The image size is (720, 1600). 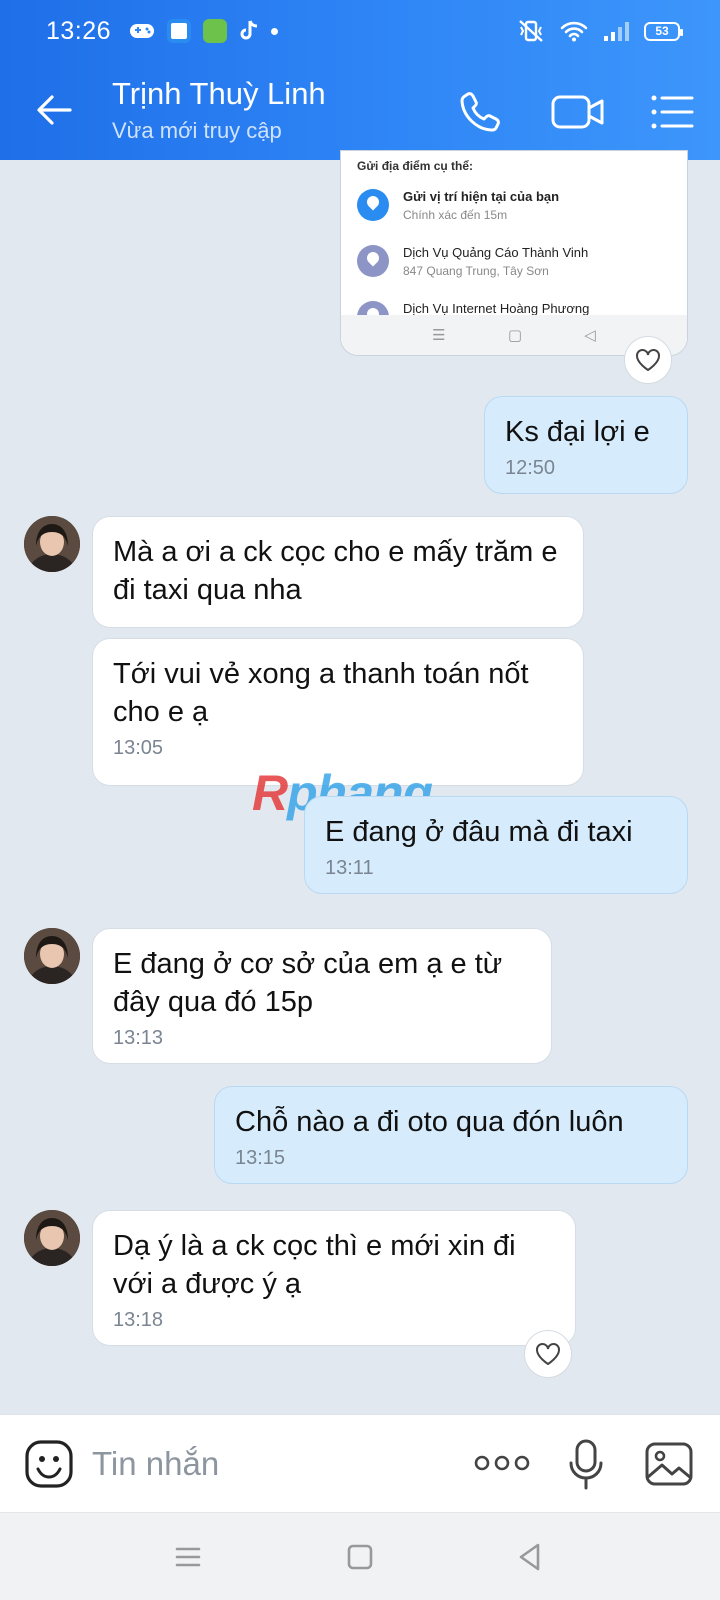 What do you see at coordinates (54, 110) in the screenshot?
I see `back-arrow-icon` at bounding box center [54, 110].